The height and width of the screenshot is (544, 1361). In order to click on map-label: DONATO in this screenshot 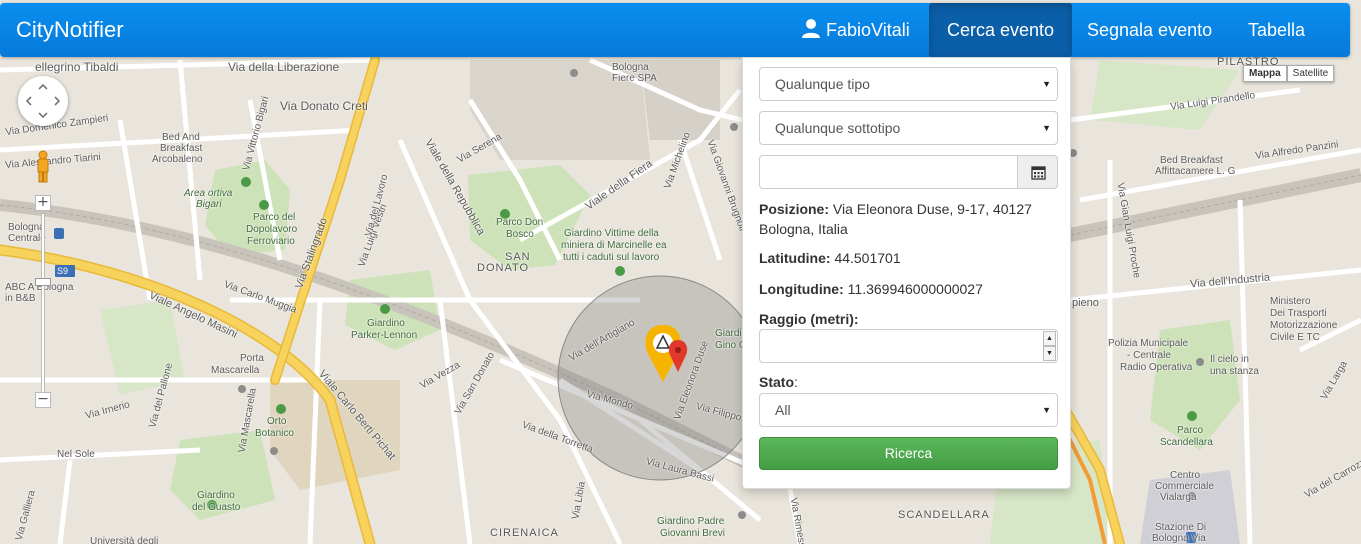, I will do `click(503, 268)`.